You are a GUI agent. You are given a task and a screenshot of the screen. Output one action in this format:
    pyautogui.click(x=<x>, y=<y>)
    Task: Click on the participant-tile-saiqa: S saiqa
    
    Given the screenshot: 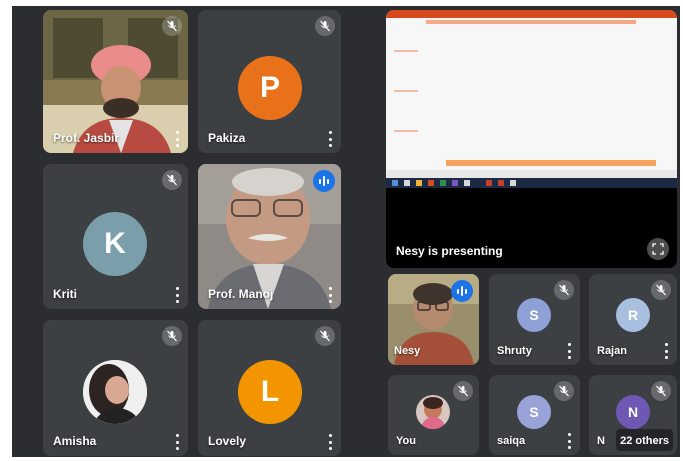 What is the action you would take?
    pyautogui.click(x=534, y=415)
    